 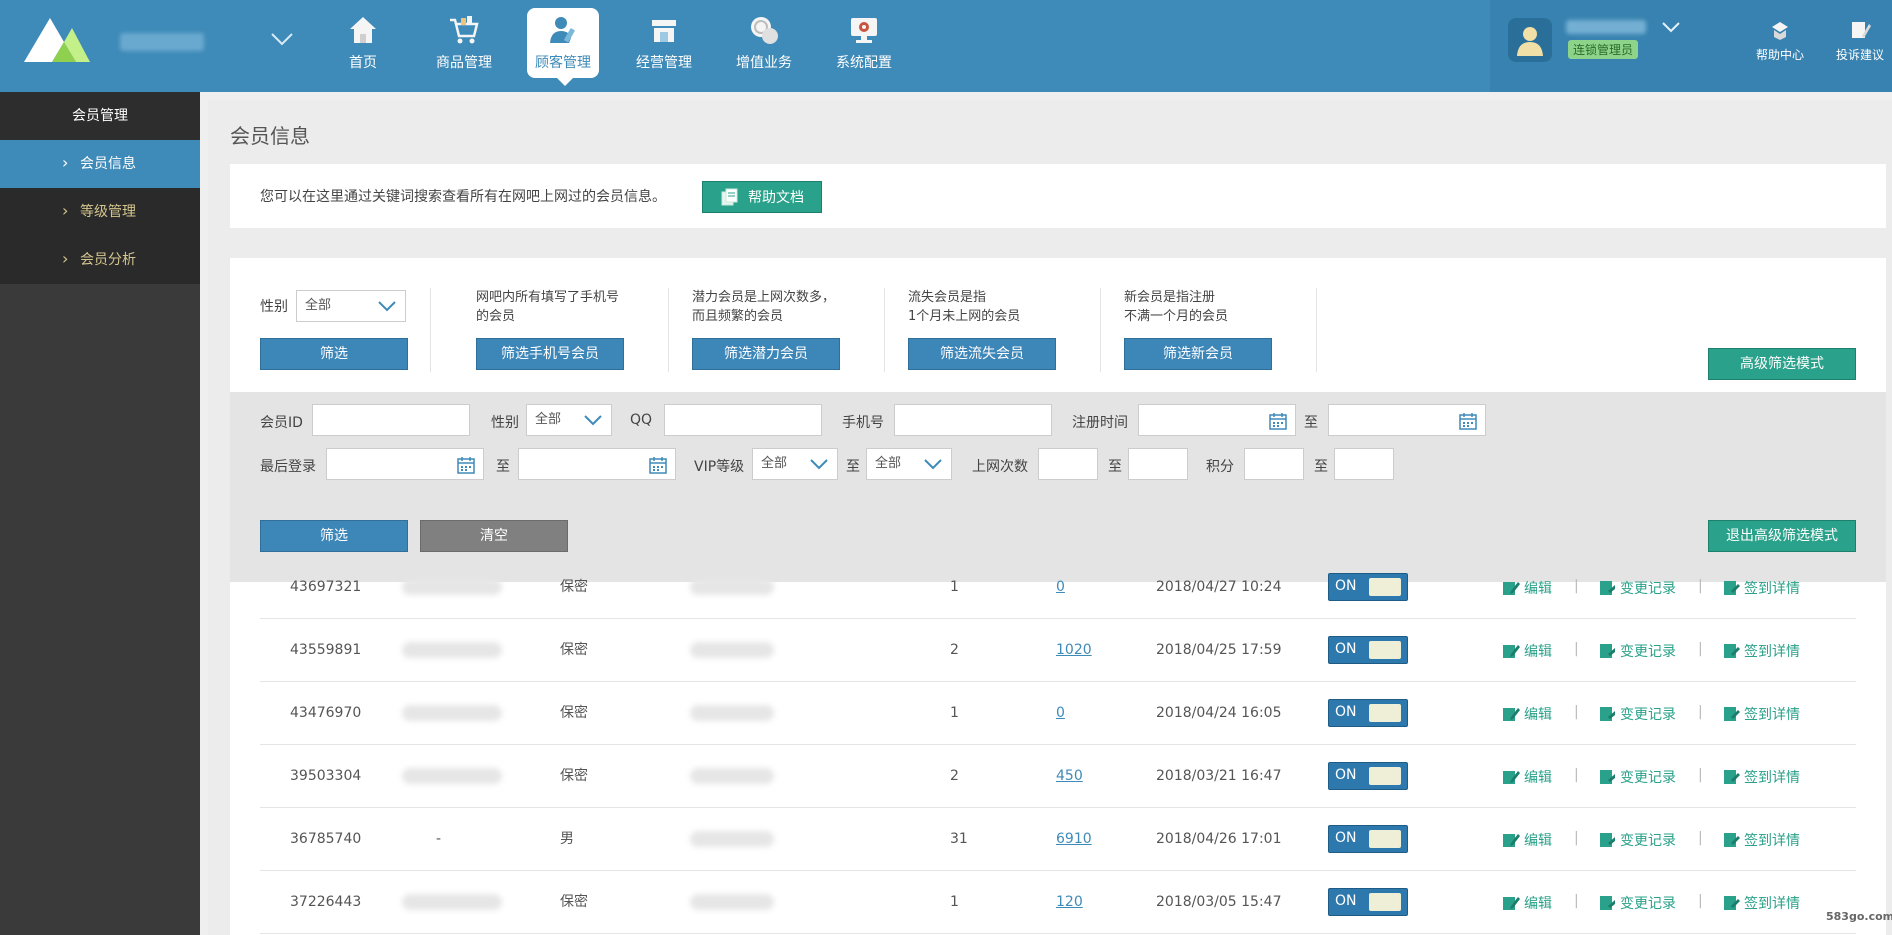 I want to click on brand-logo-icon, so click(x=57, y=40).